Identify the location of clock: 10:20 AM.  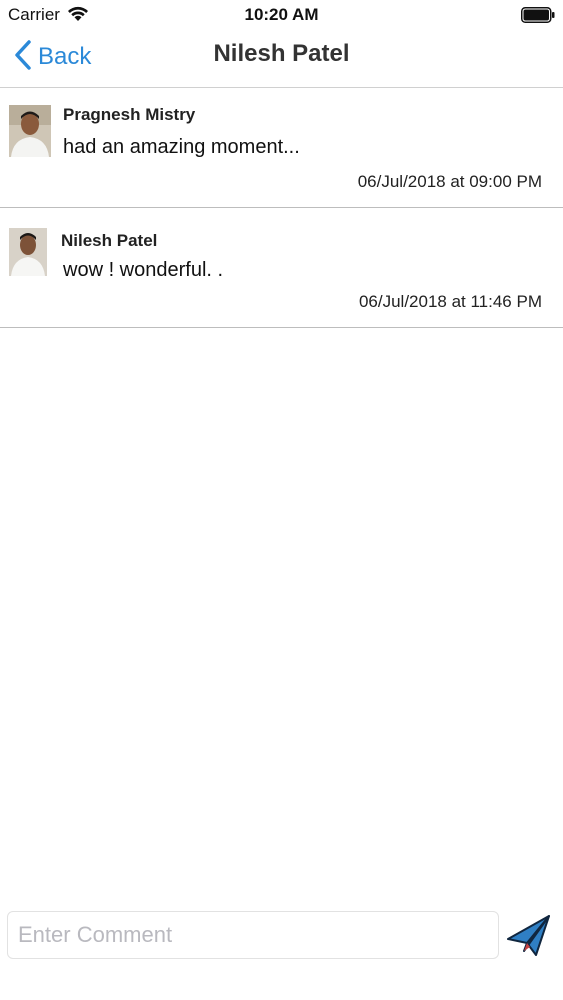
(281, 14).